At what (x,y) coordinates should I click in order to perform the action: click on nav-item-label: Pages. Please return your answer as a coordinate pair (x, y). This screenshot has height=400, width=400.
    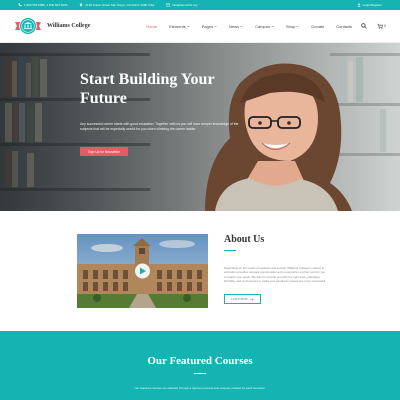
    Looking at the image, I should click on (207, 26).